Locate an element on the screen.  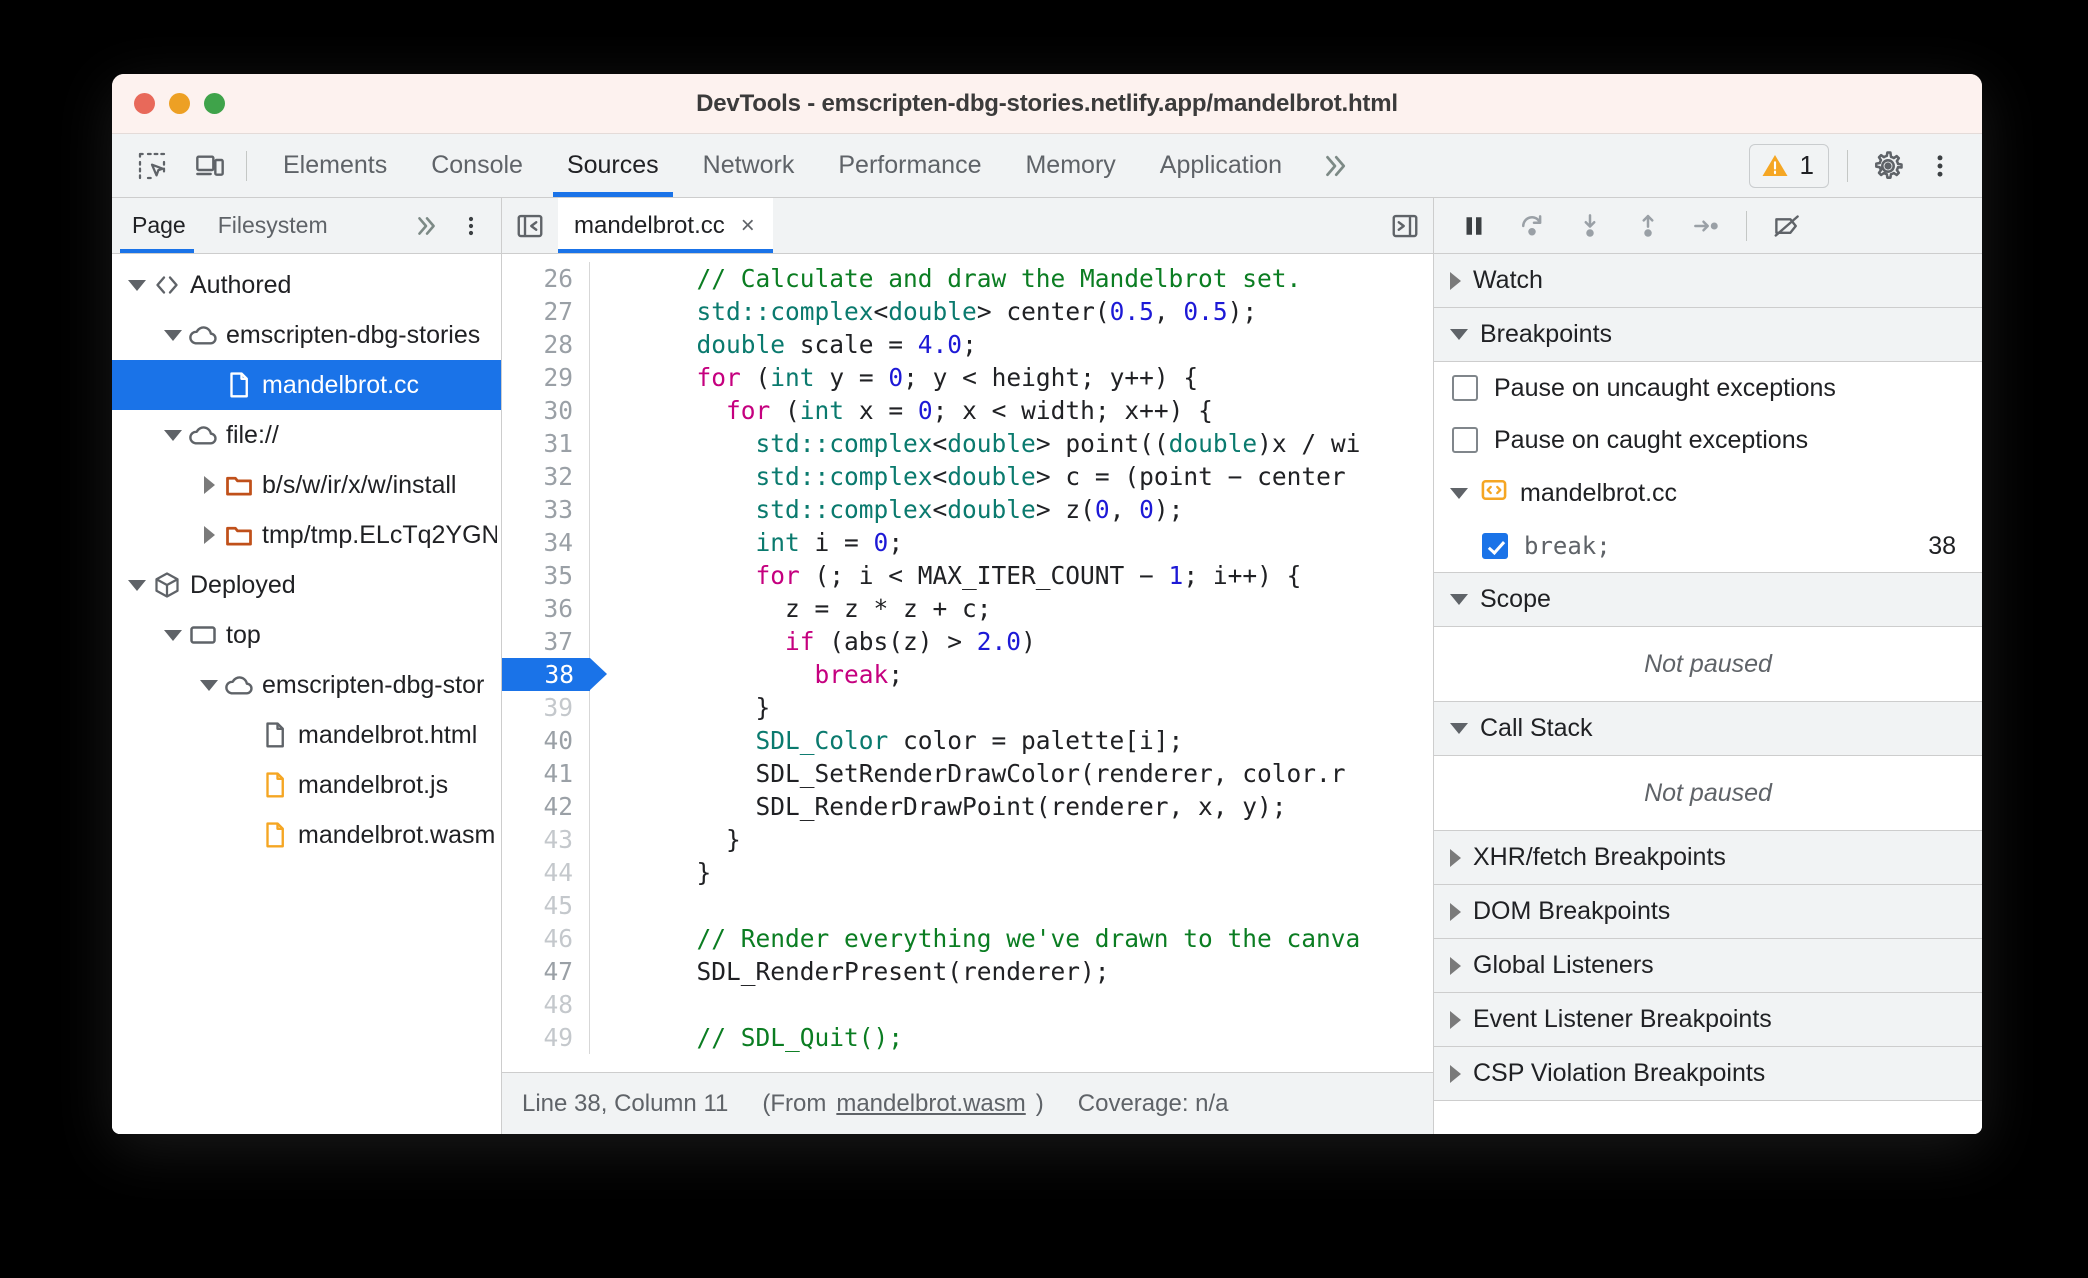
line-number: 48 is located at coordinates (546, 1004).